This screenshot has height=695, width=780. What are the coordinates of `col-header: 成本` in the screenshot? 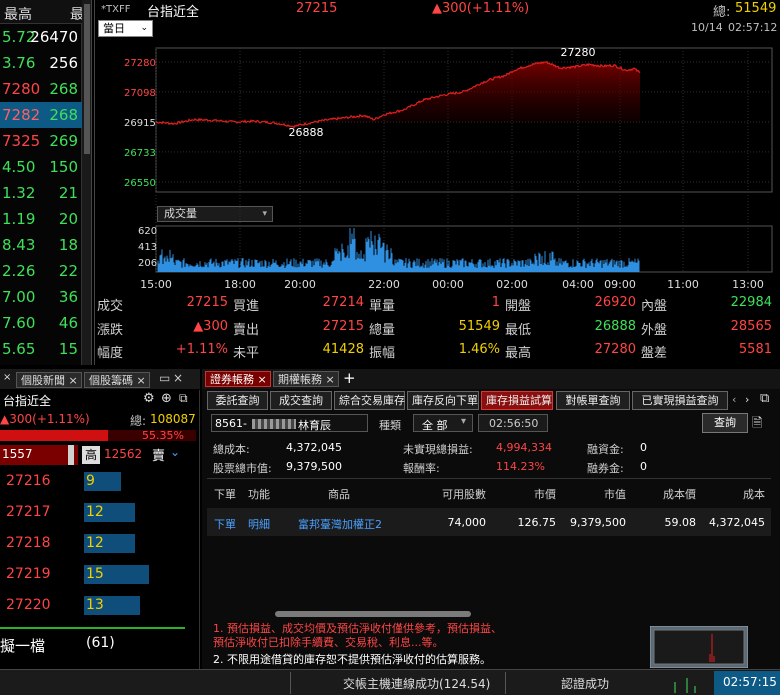 It's located at (725, 494).